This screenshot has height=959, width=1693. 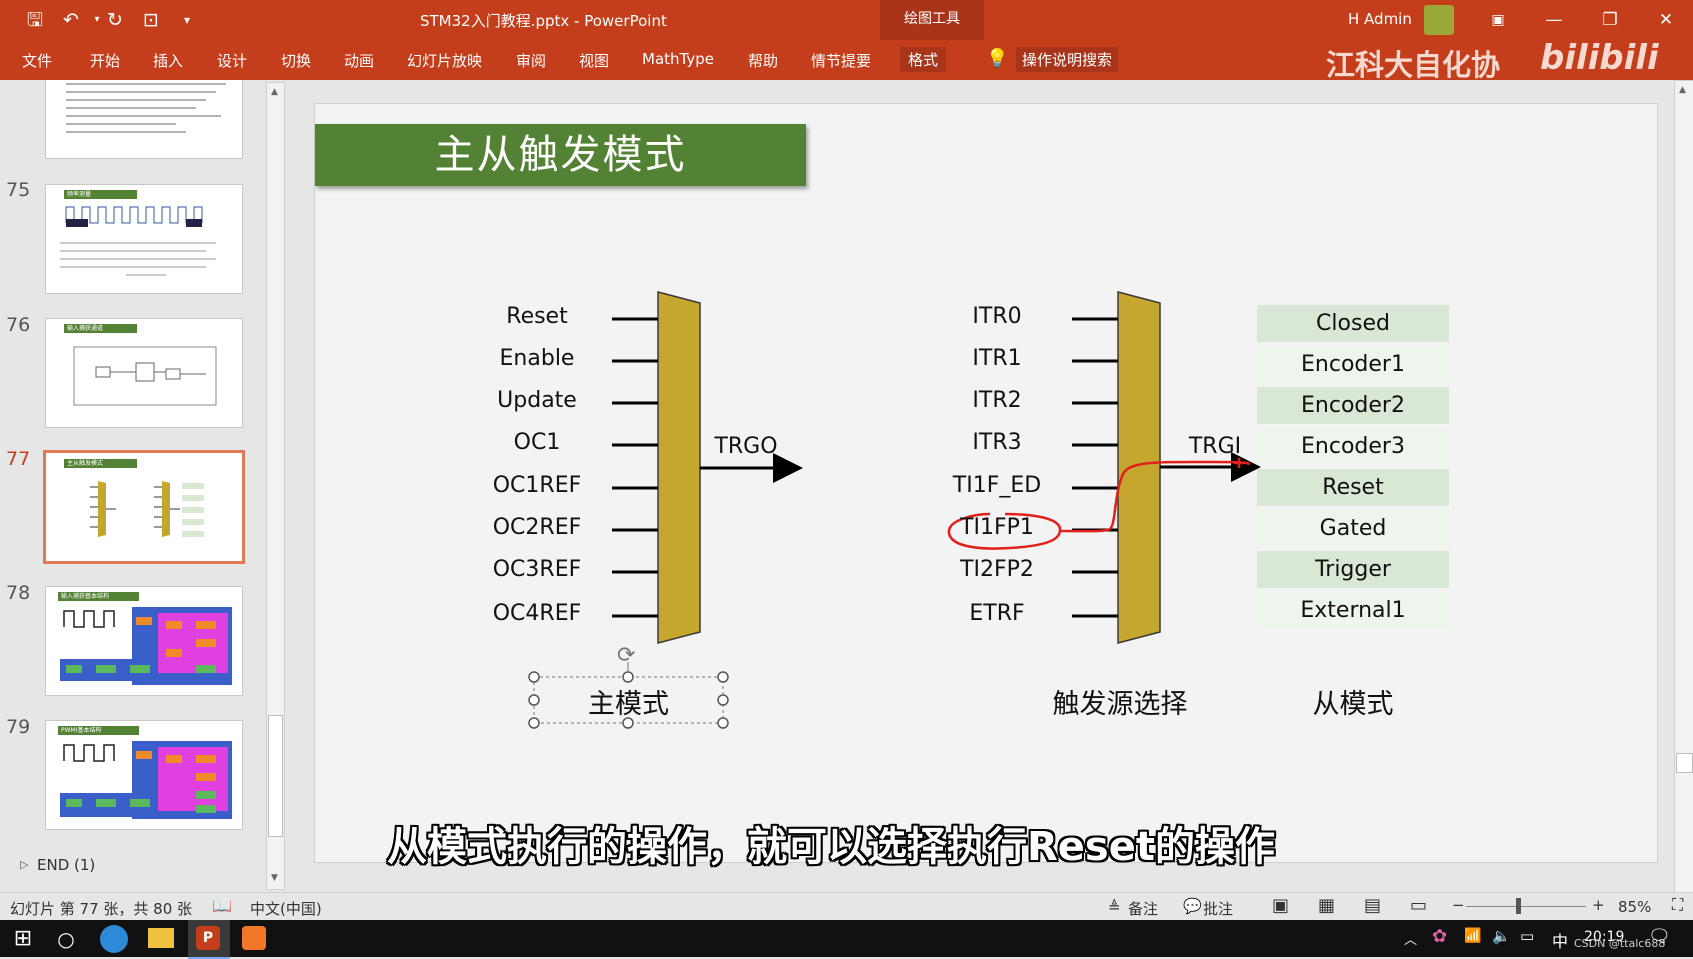 I want to click on slide-counter: 幻灯片 第 77 张，共 80 张, so click(x=101, y=909).